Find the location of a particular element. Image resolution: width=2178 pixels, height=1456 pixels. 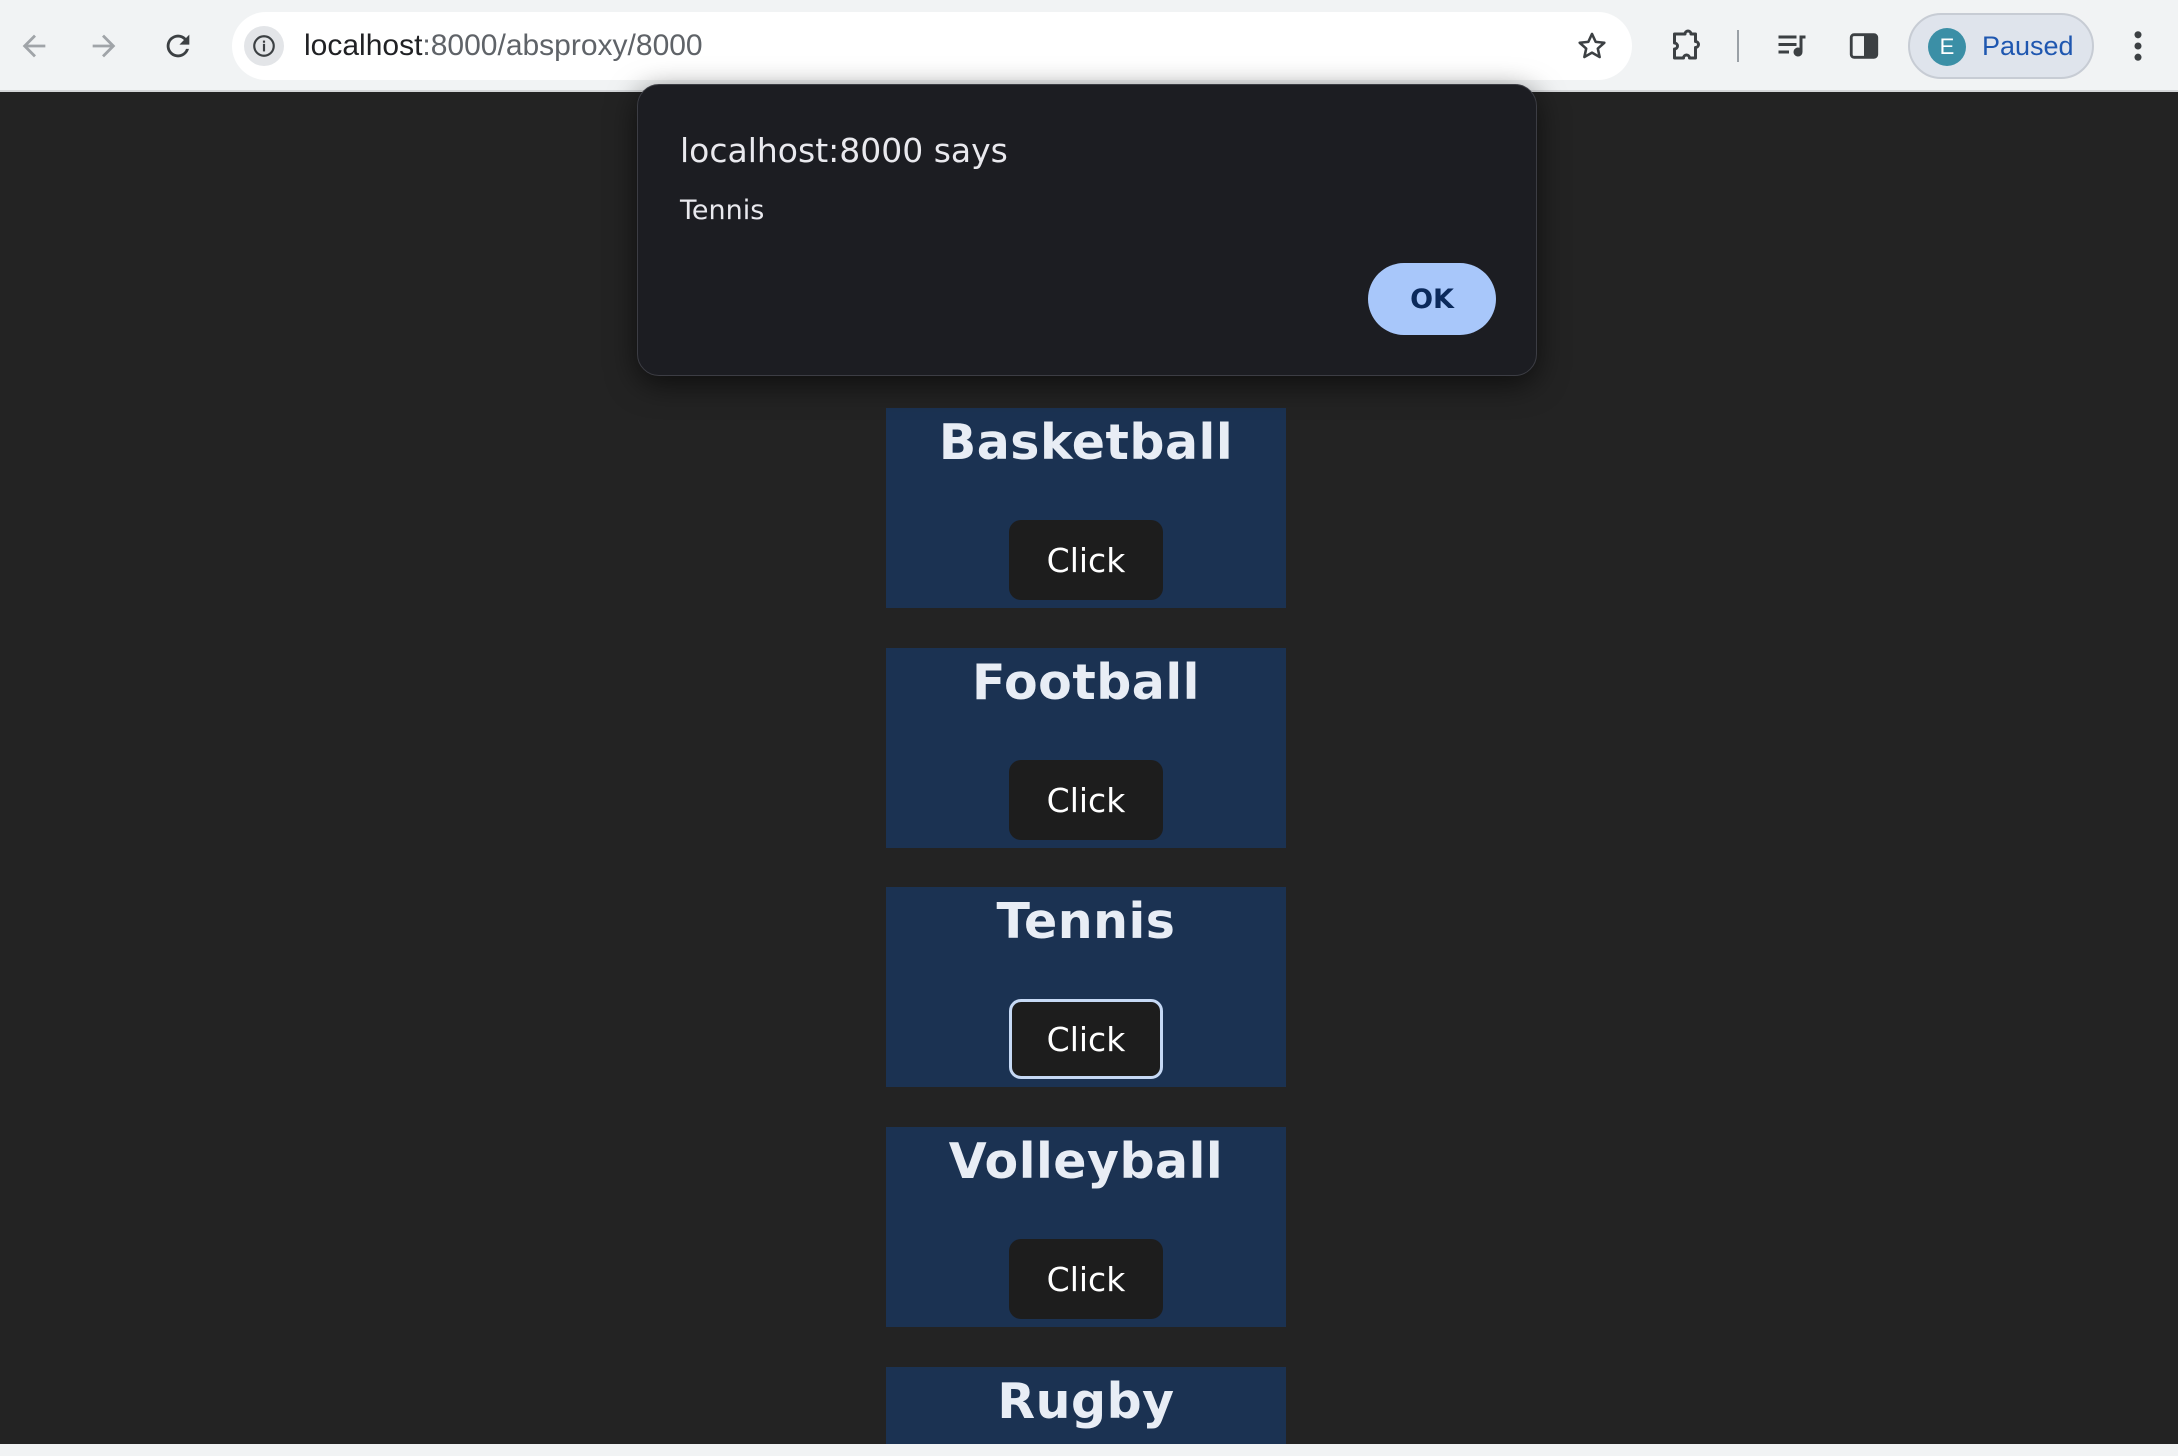

browser-toolbar: localhost:8000/absproxy/8000 E Paused is located at coordinates (1089, 46).